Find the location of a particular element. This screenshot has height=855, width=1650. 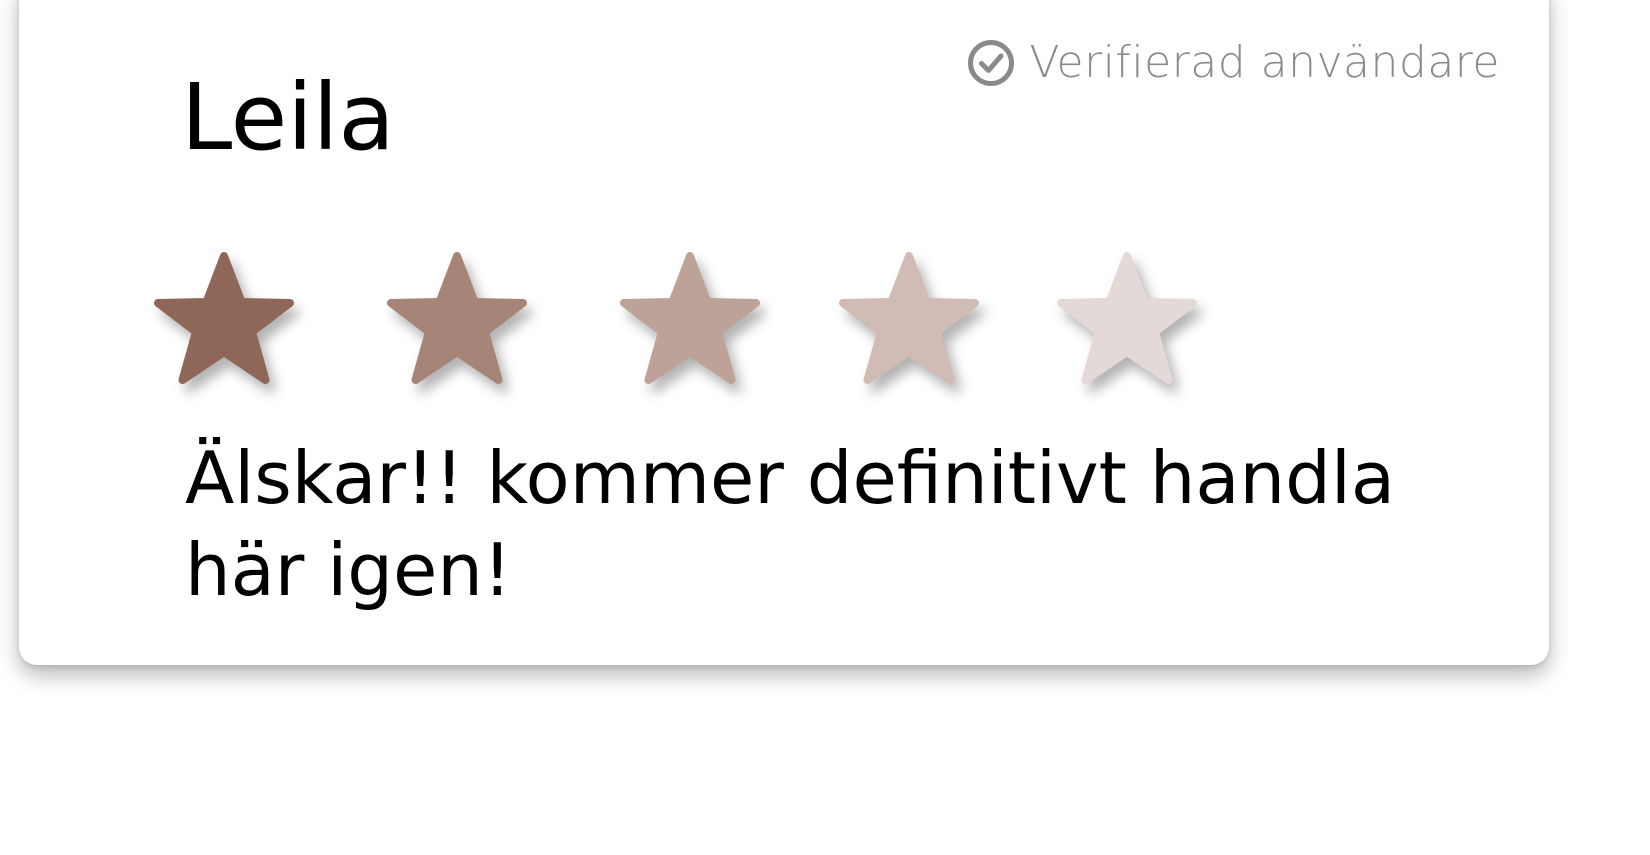

star-rating is located at coordinates (684, 327).